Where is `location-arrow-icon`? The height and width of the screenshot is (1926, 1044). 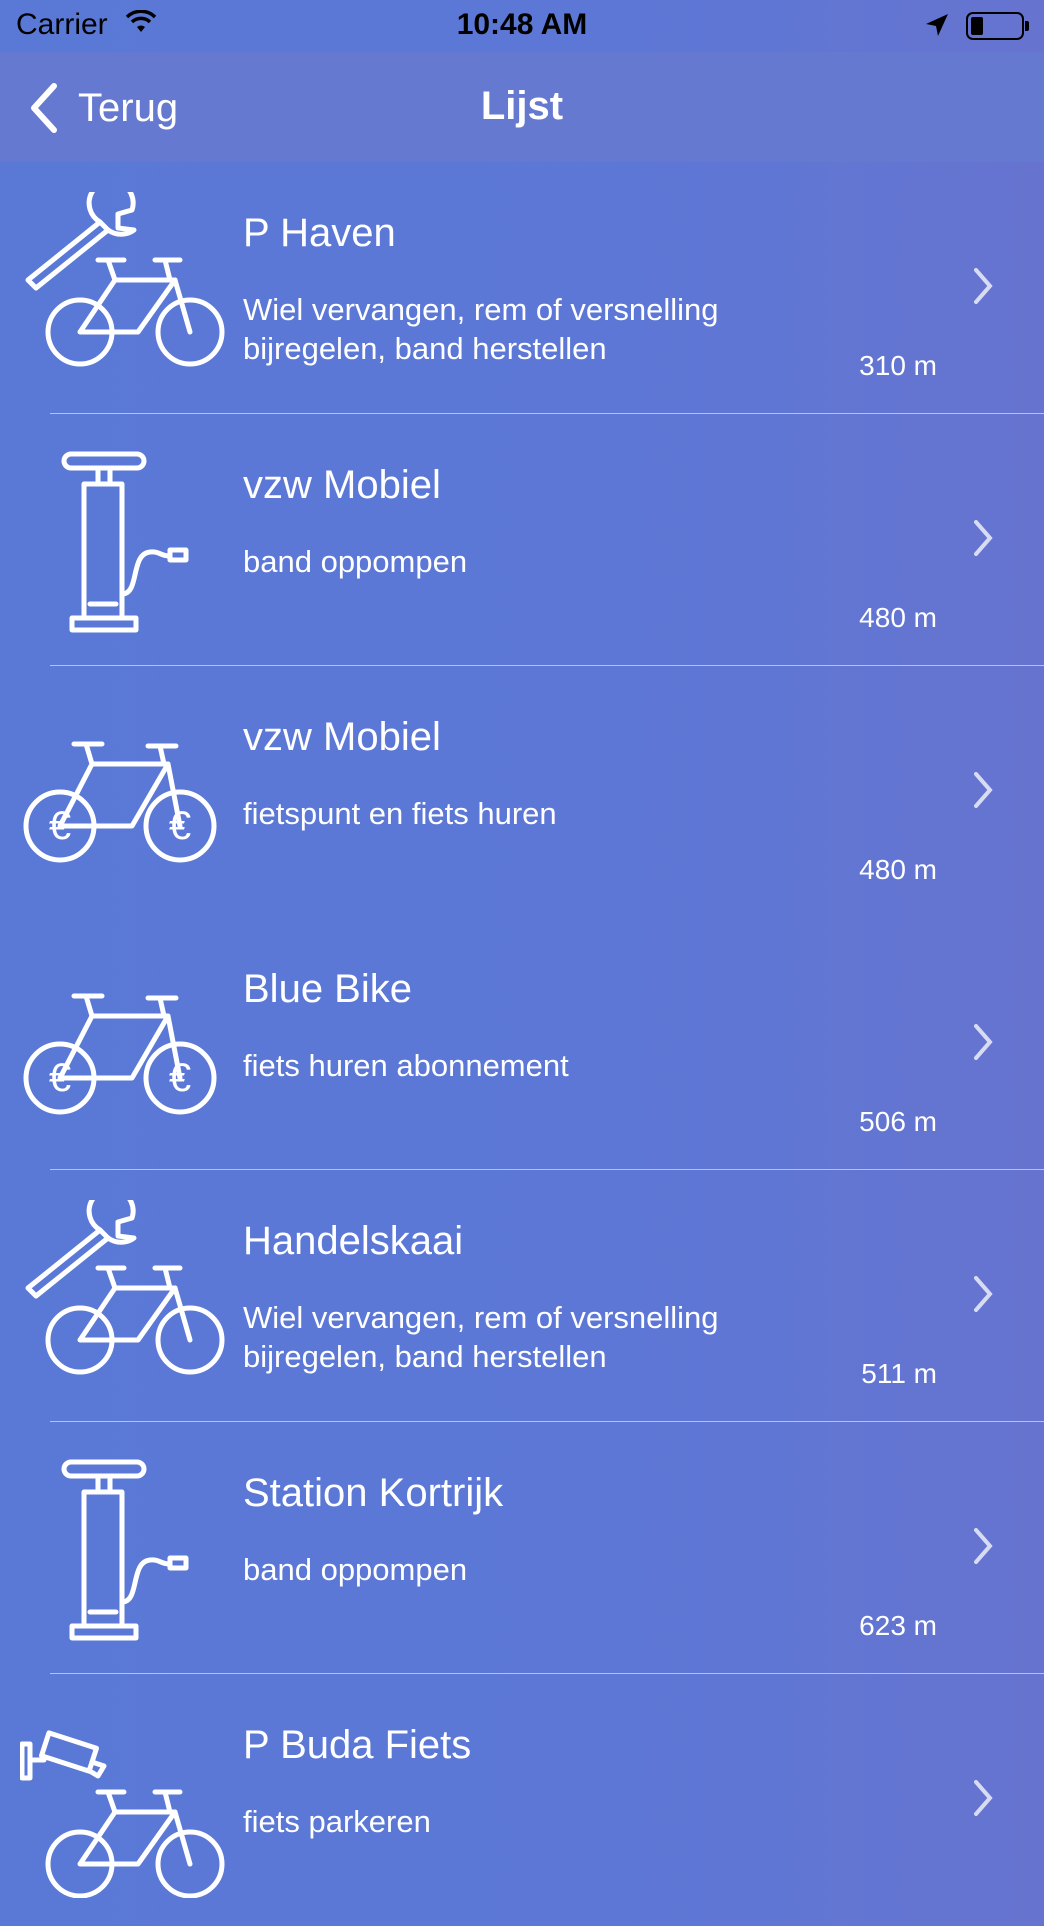
location-arrow-icon is located at coordinates (937, 25).